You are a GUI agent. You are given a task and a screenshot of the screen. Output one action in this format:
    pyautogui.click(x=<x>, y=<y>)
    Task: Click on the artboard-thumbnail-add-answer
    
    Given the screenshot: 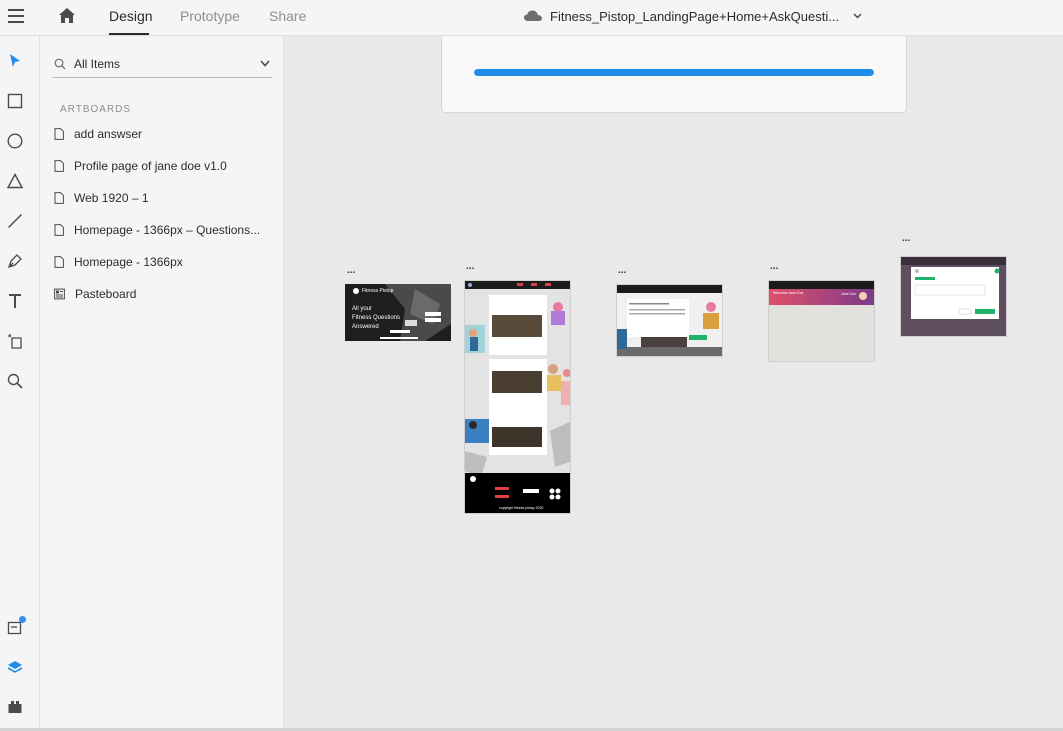 What is the action you would take?
    pyautogui.click(x=669, y=320)
    